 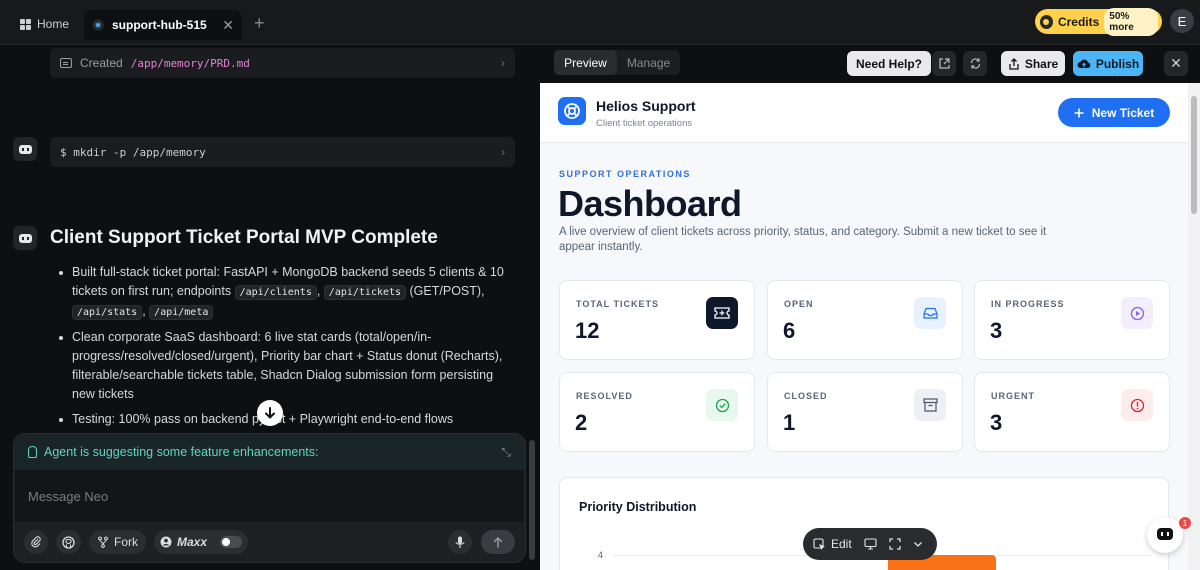 I want to click on code-snippet: /api/tickets, so click(x=365, y=292).